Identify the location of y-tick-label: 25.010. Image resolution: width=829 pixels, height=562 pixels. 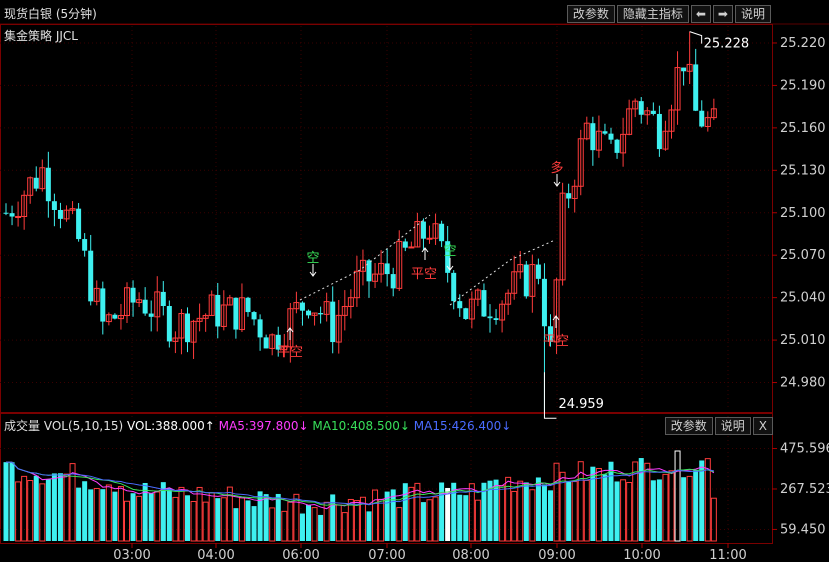
(803, 340).